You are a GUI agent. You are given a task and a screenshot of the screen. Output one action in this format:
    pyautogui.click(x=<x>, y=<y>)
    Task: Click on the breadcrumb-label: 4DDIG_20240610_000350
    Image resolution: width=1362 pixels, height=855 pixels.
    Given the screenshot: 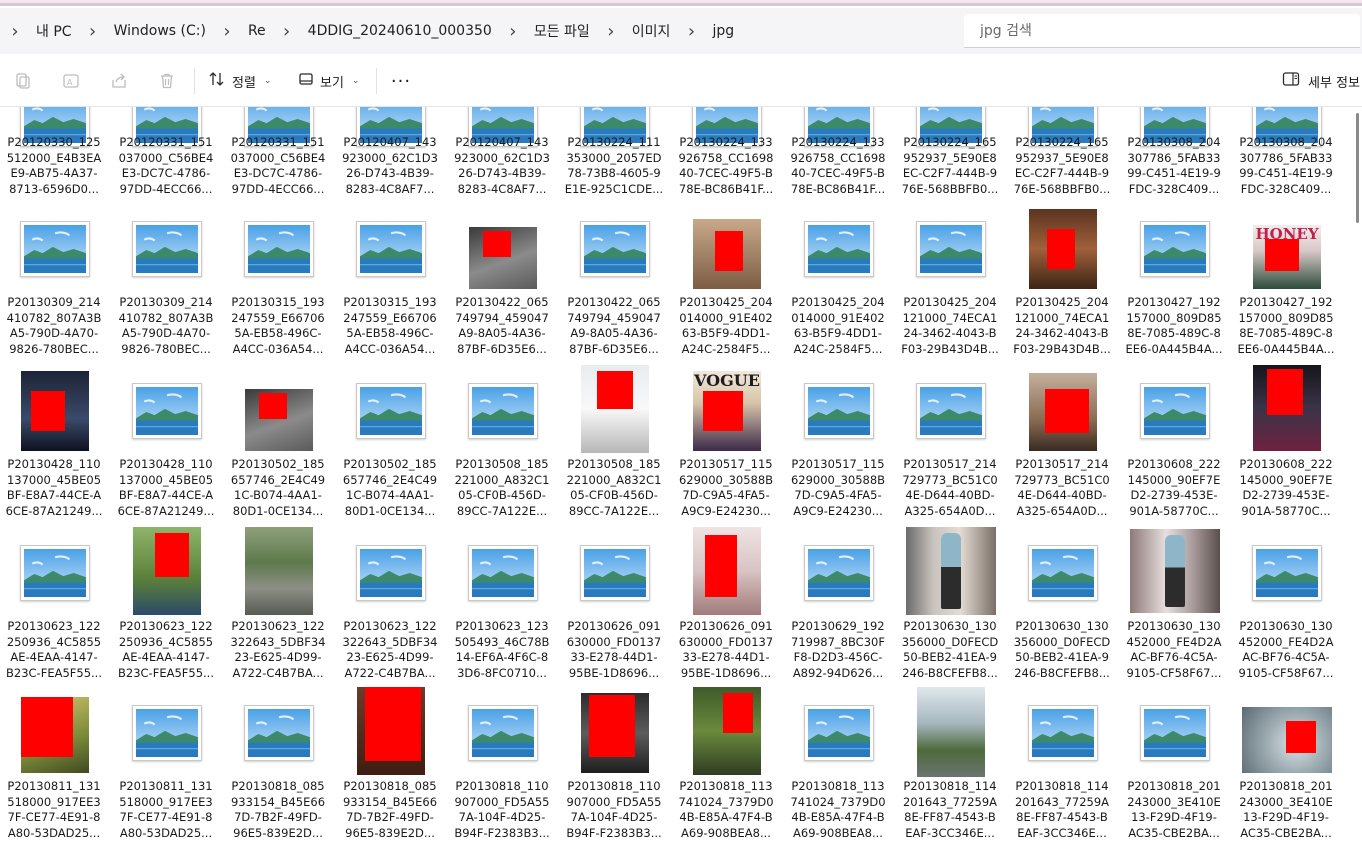 What is the action you would take?
    pyautogui.click(x=399, y=31)
    